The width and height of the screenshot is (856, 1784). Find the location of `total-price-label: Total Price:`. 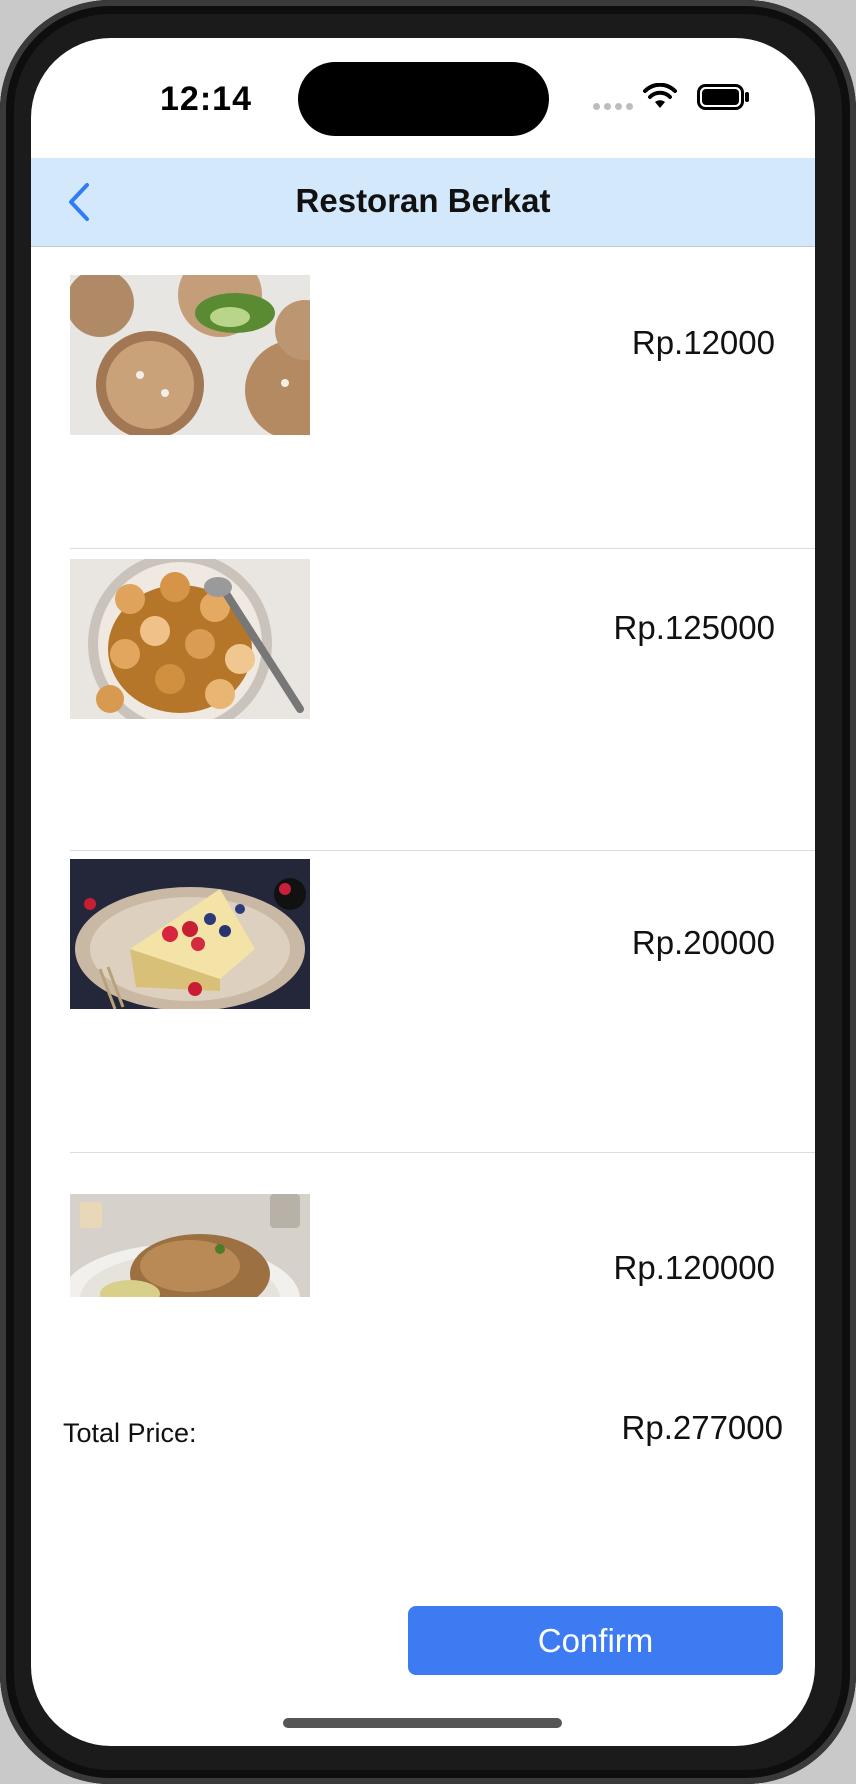

total-price-label: Total Price: is located at coordinates (130, 1433).